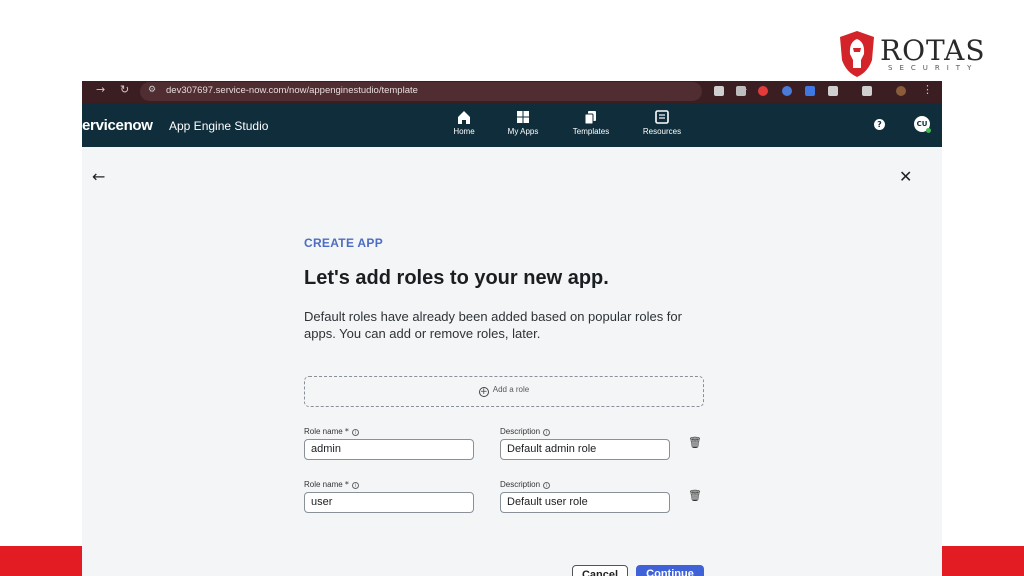 The width and height of the screenshot is (1024, 576). What do you see at coordinates (591, 131) in the screenshot?
I see `nav-label: Templates` at bounding box center [591, 131].